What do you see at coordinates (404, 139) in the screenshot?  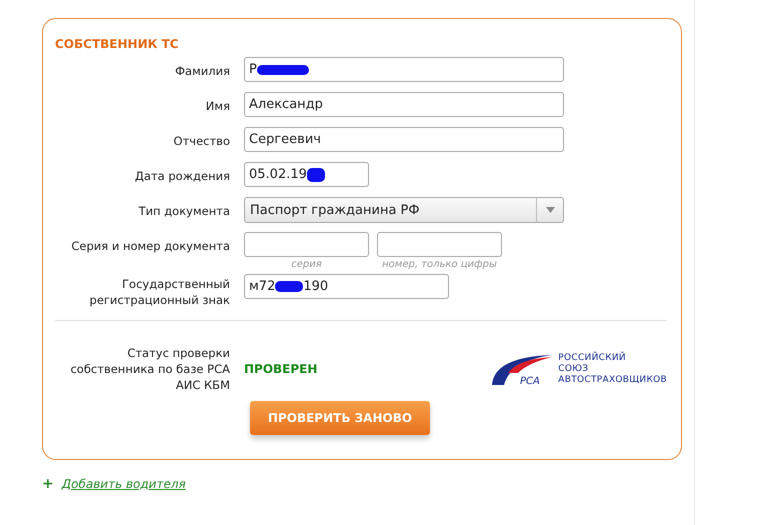 I see `input-field: Сергеевич` at bounding box center [404, 139].